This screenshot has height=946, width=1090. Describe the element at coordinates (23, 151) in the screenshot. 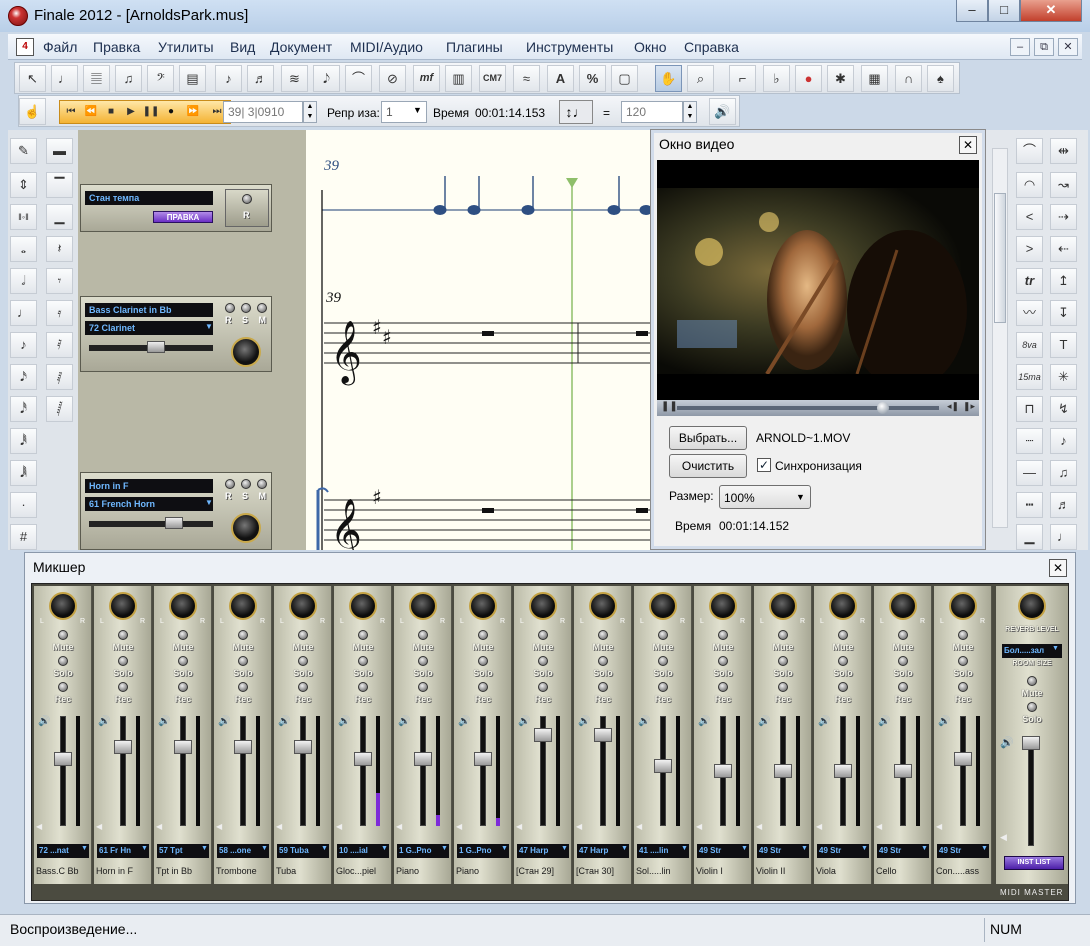

I see `eraser-icon: ✎` at that location.